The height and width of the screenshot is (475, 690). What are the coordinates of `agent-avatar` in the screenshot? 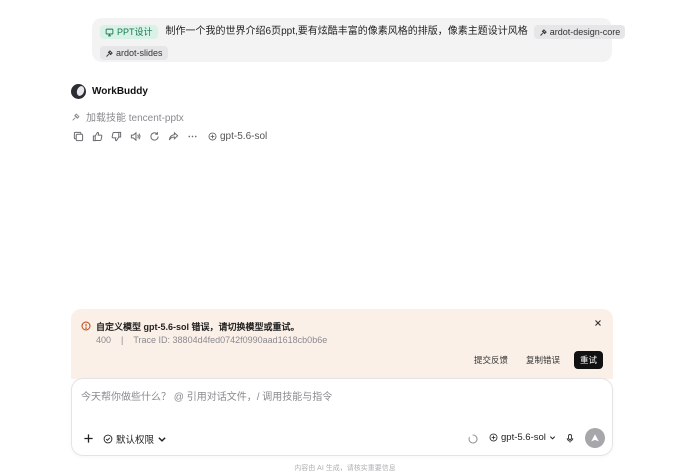 It's located at (78, 91).